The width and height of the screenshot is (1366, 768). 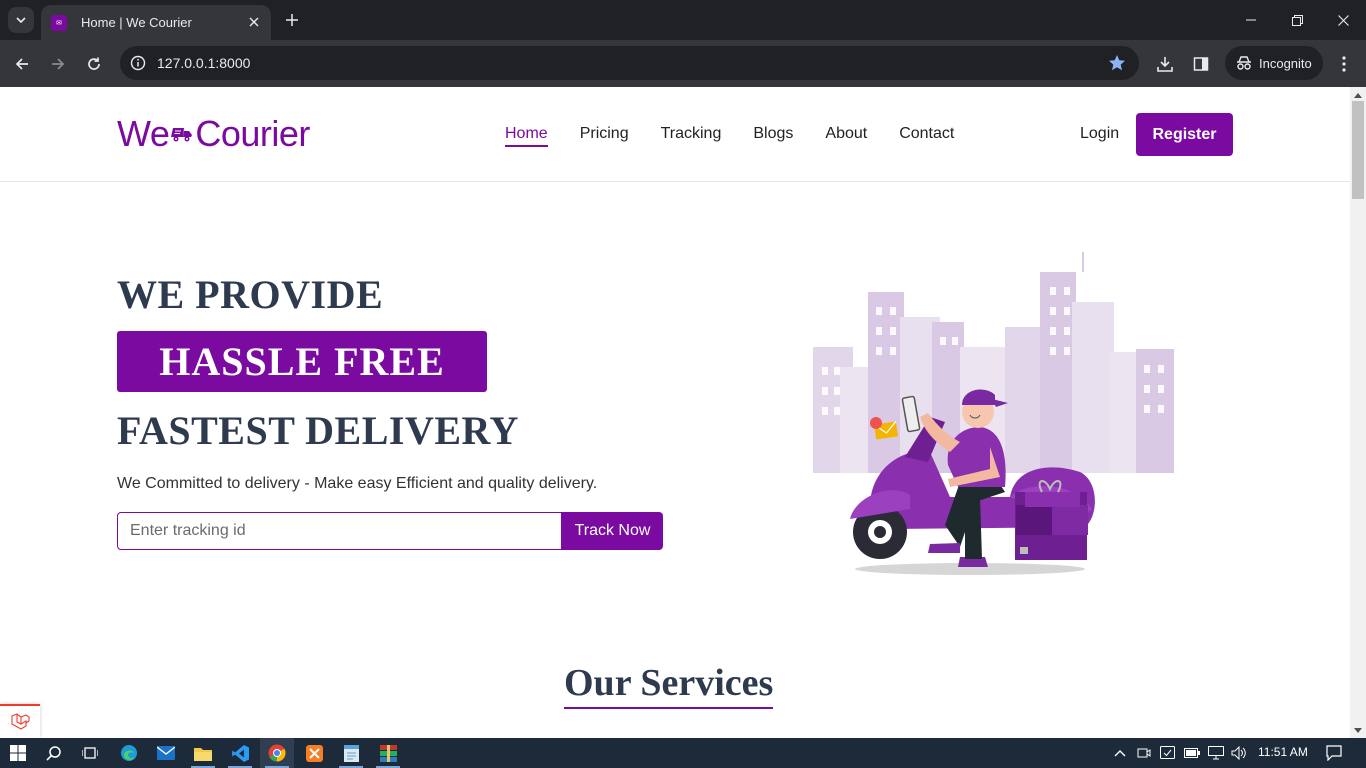 What do you see at coordinates (351, 753) in the screenshot?
I see `notepad-icon` at bounding box center [351, 753].